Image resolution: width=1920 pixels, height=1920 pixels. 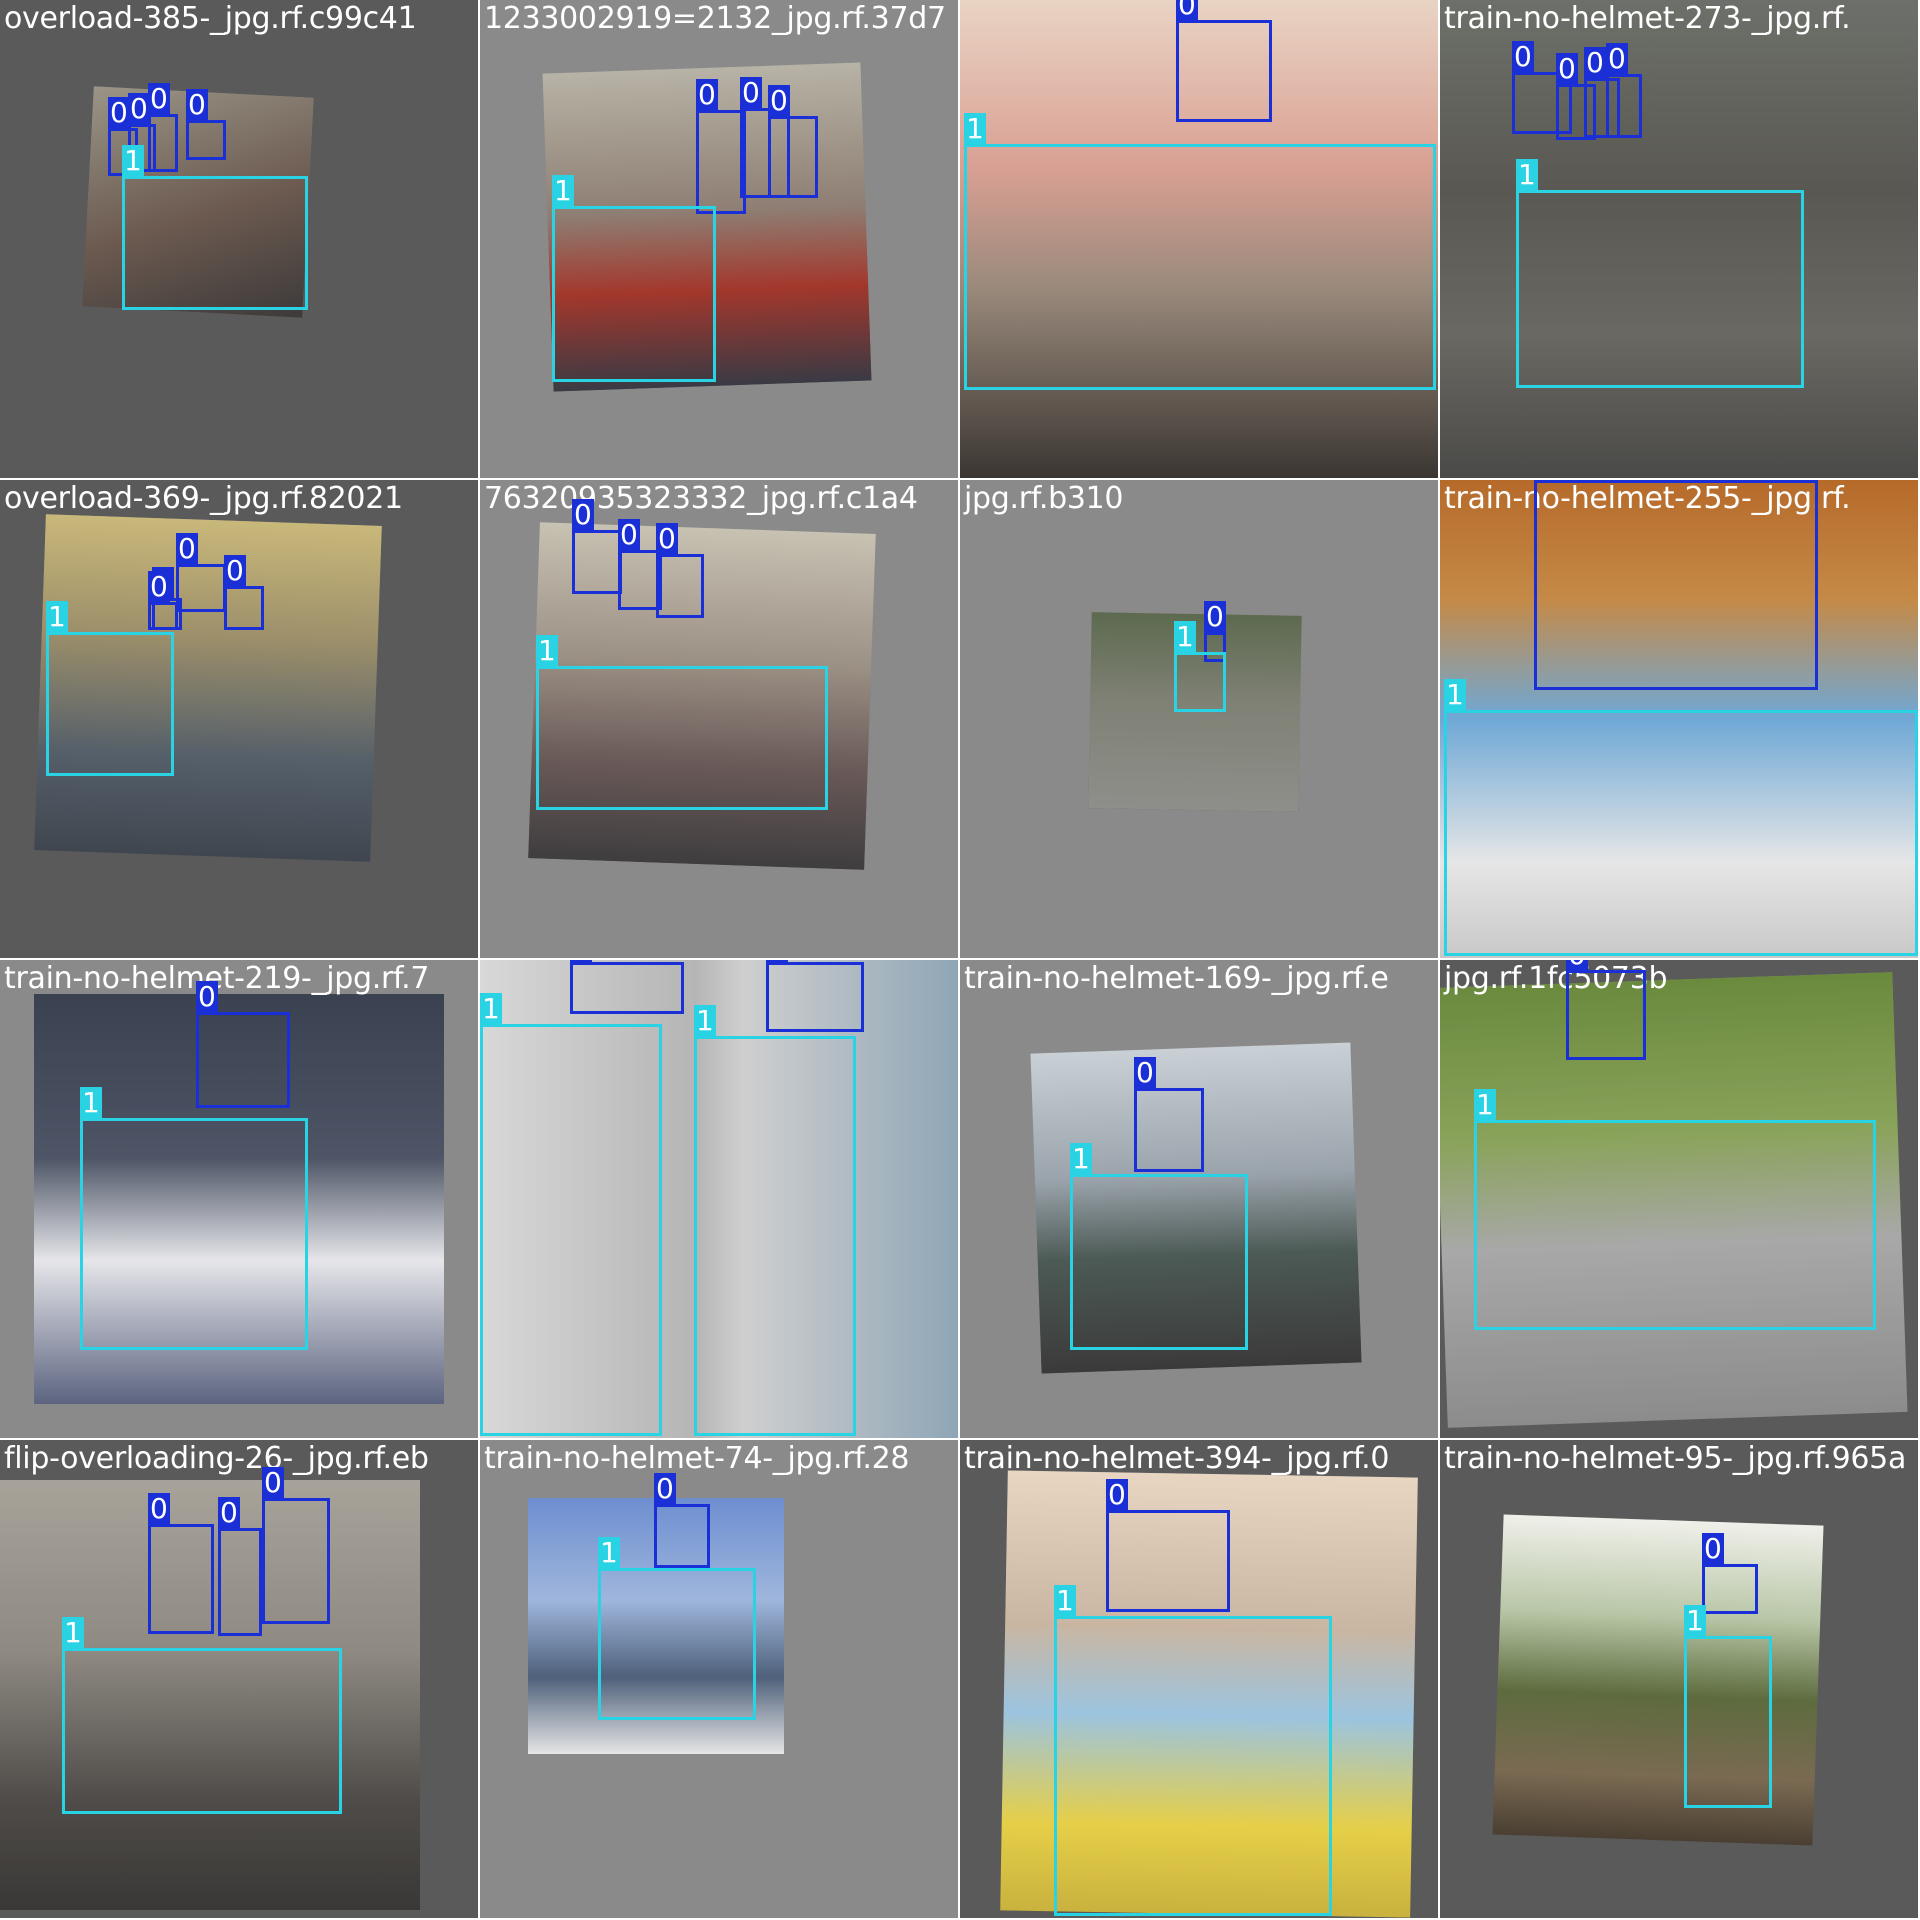 I want to click on mosaic-tile: jpg.rf.1fc5073b 0 1, so click(x=1679, y=1199).